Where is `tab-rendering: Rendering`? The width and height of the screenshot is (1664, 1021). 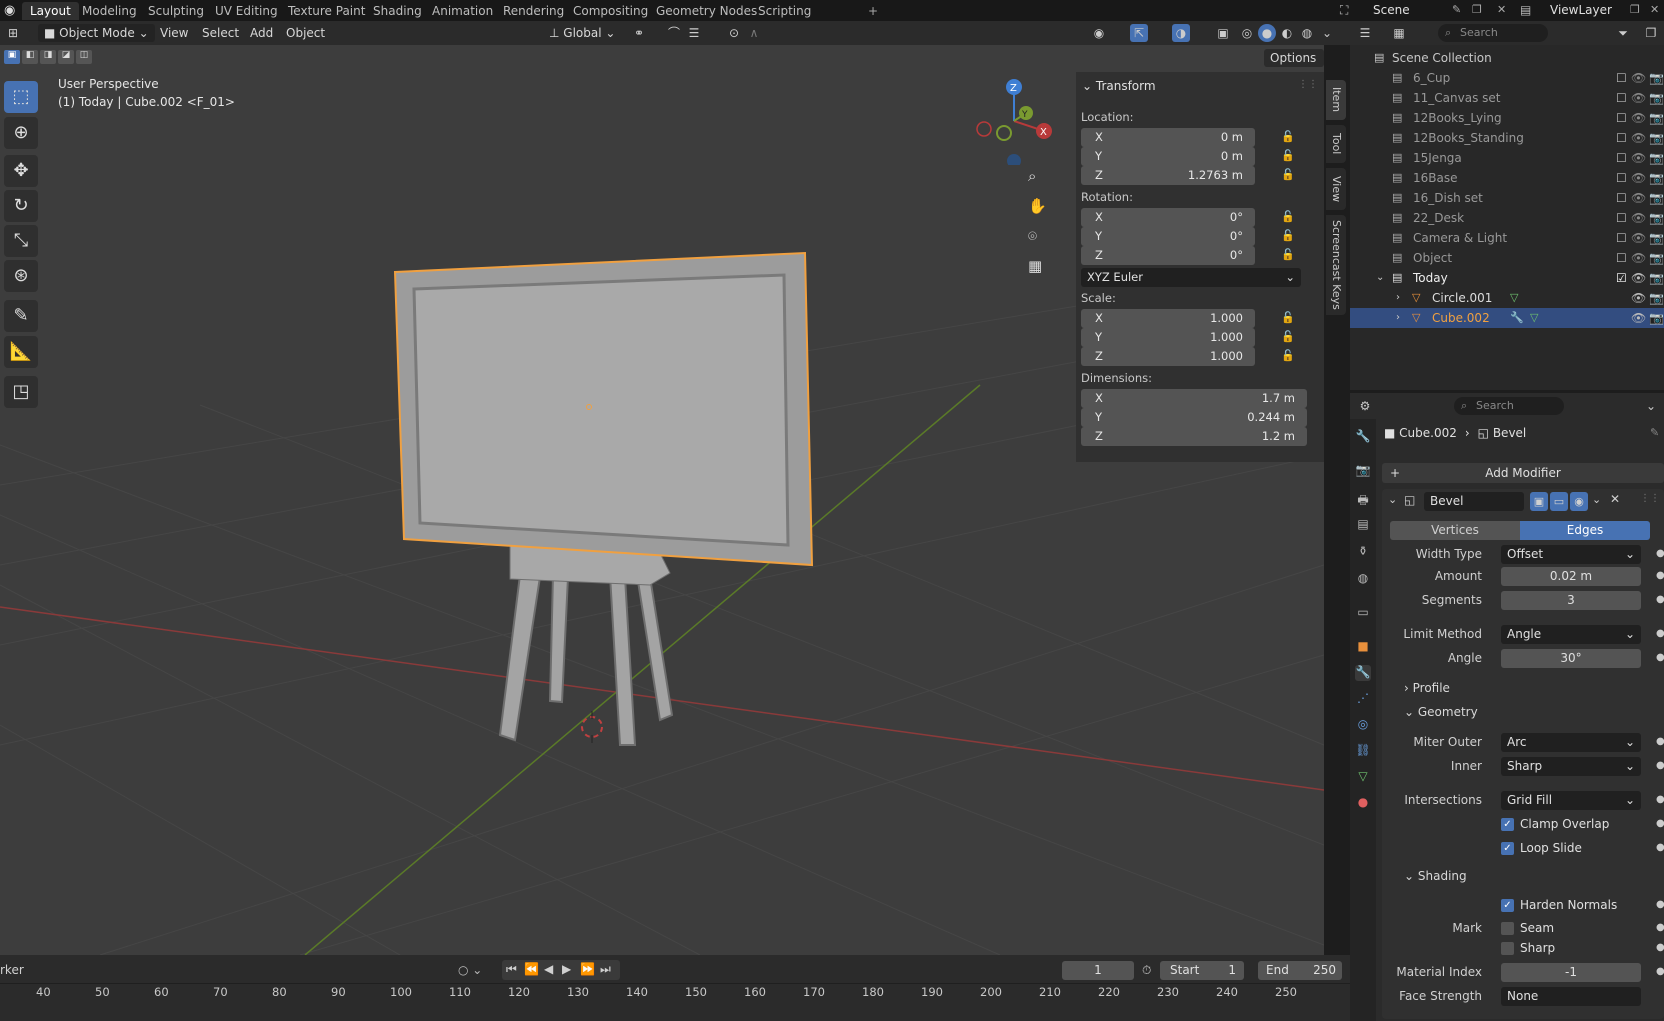
tab-rendering: Rendering is located at coordinates (533, 11).